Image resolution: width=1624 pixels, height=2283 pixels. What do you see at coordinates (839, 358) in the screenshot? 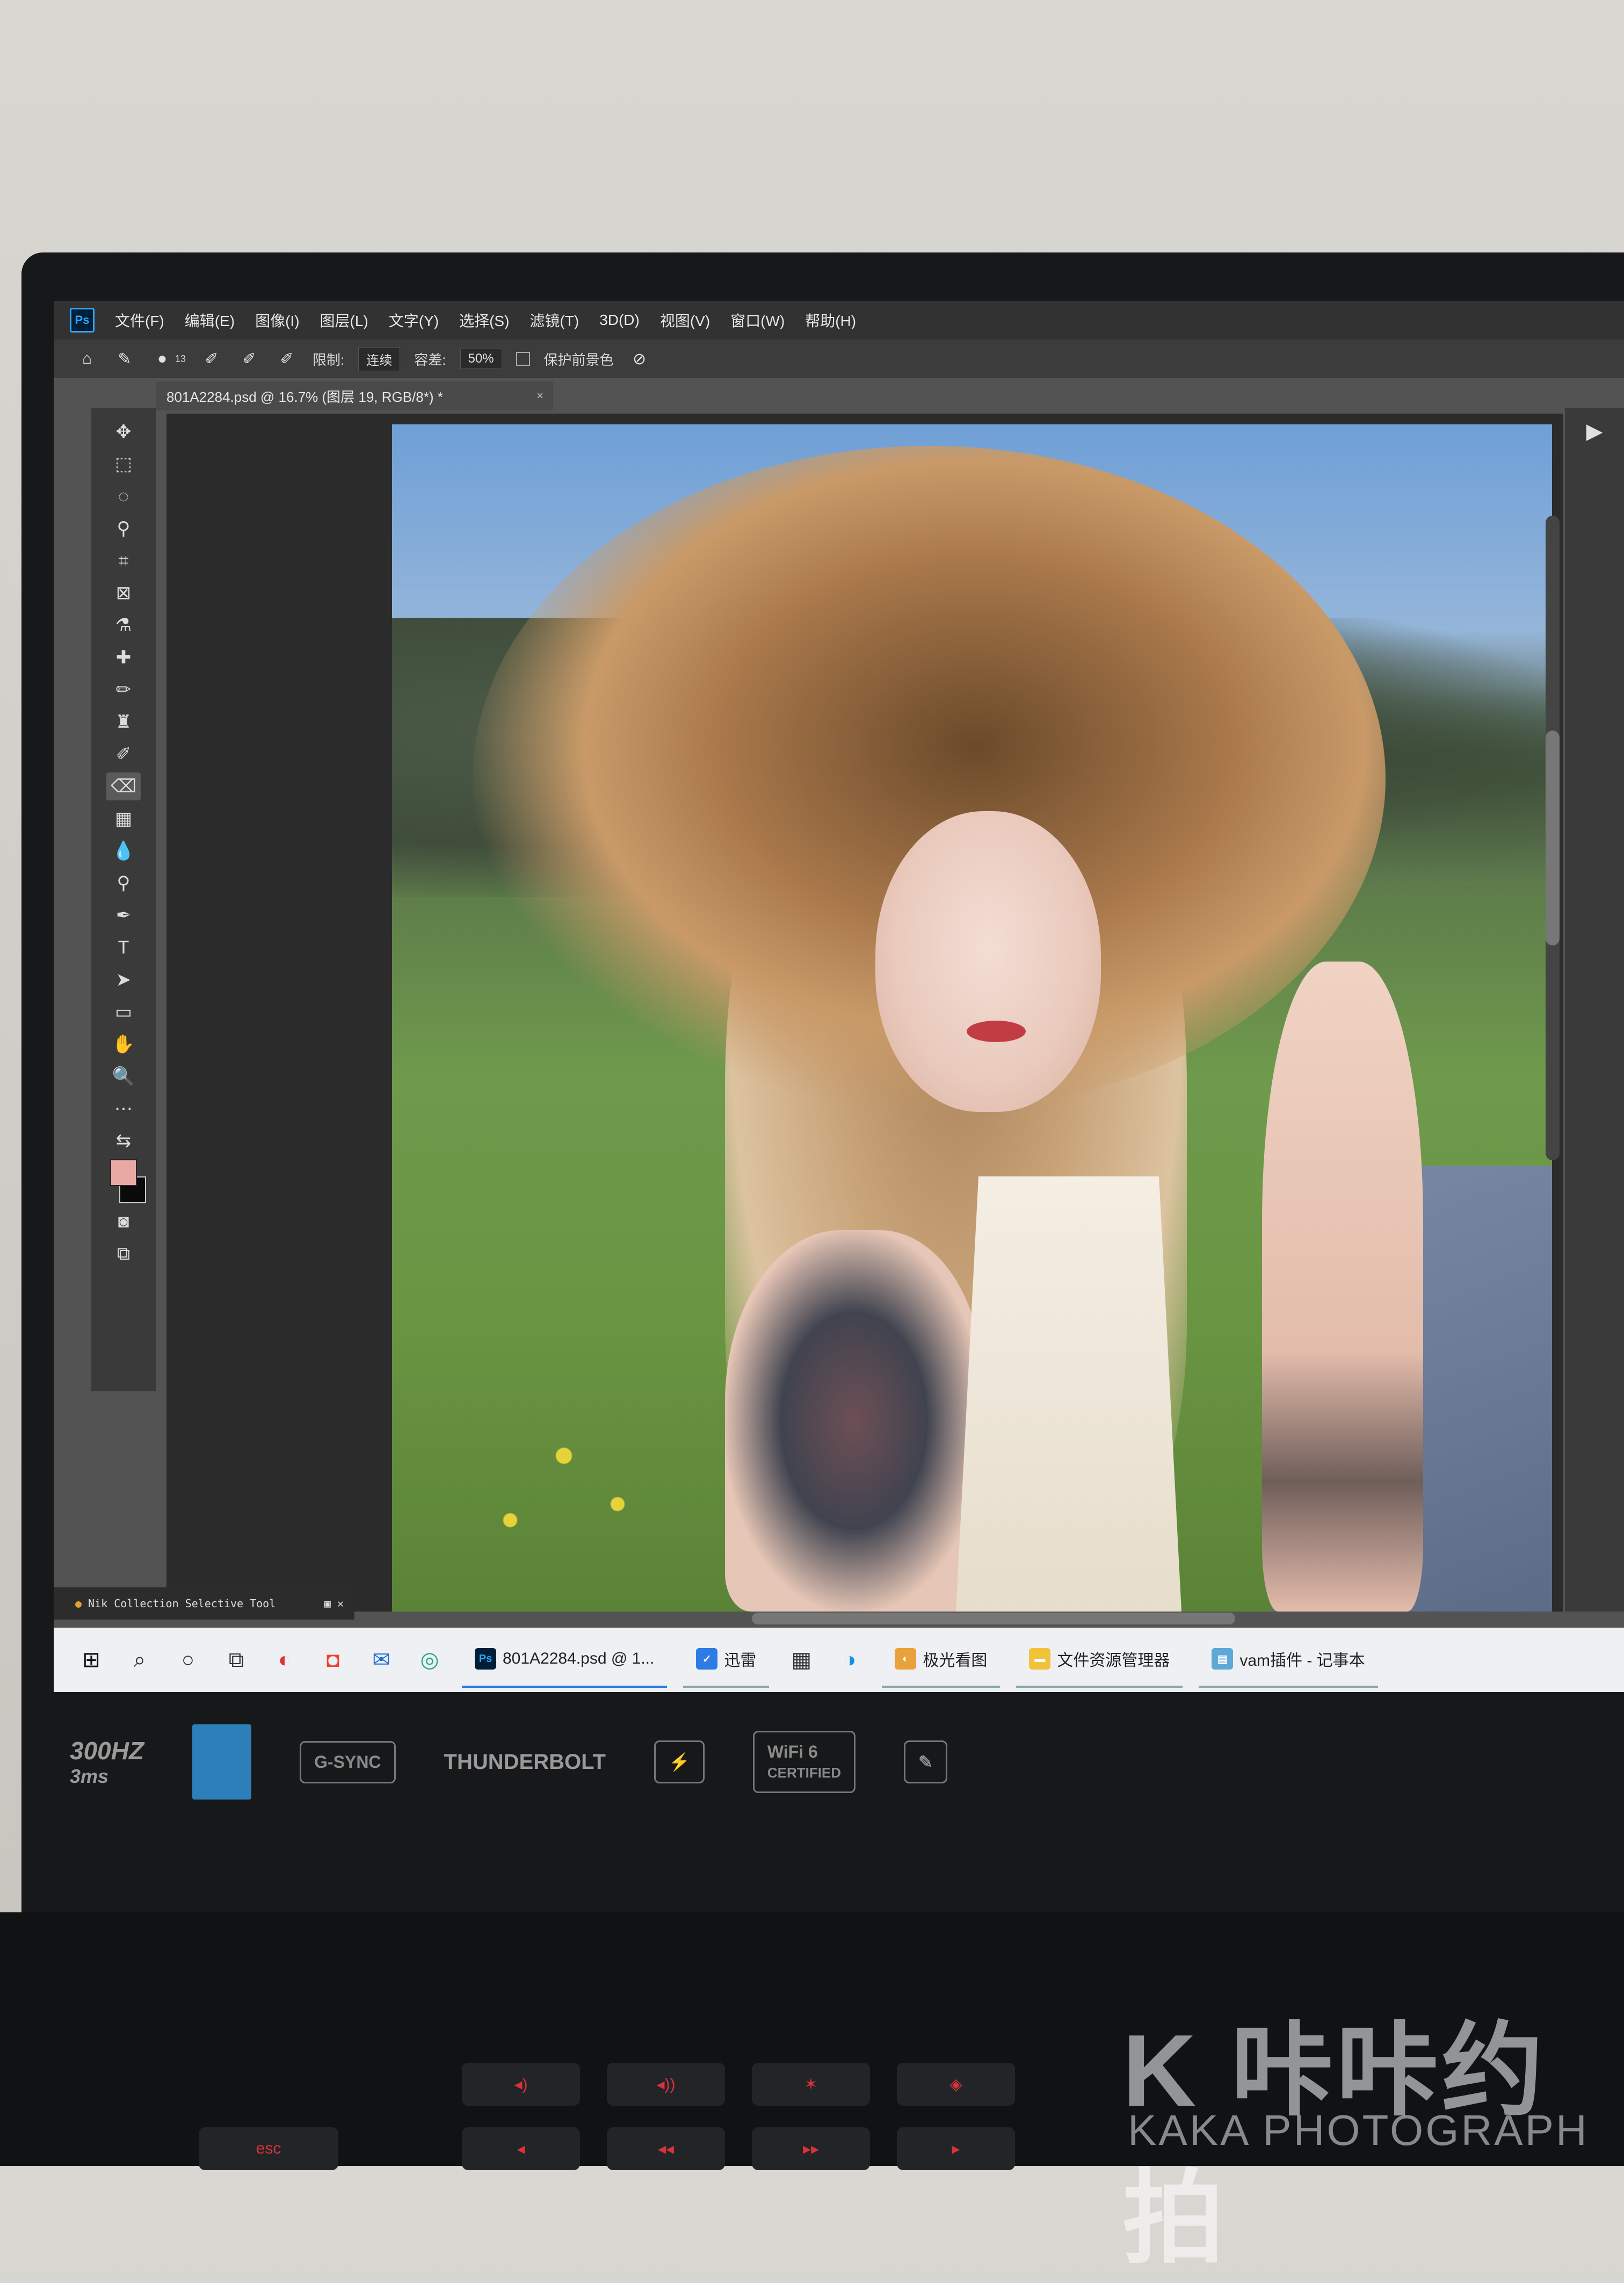
I see `options-bar: ⌂ ✎ ● 13 ✐ ✐ ✐ 限制: 连续 容差: 50% 保护前景色 ⊘` at bounding box center [839, 358].